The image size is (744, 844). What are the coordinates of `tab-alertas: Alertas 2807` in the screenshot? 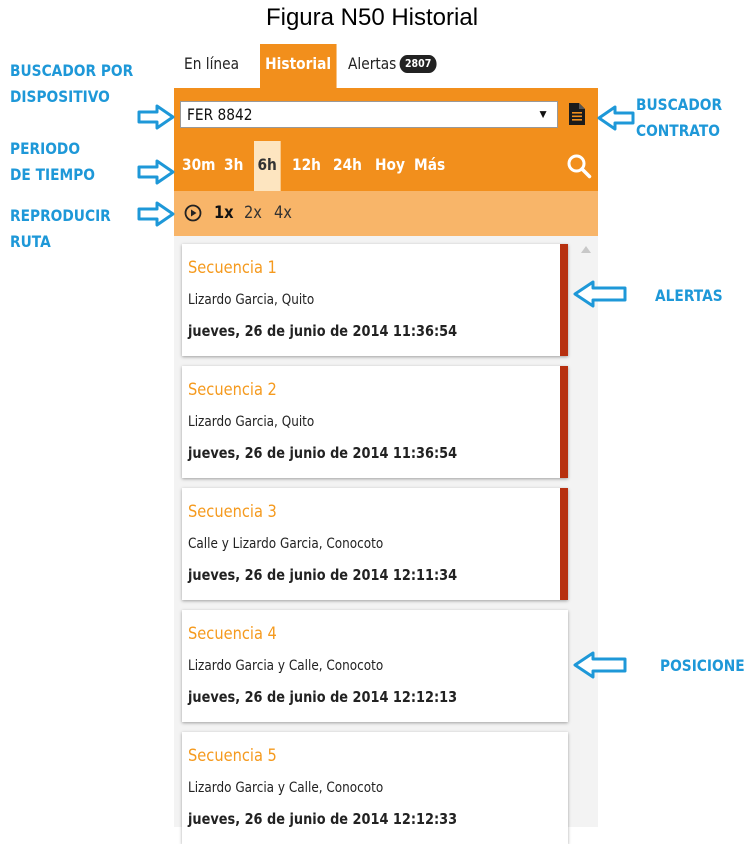 It's located at (392, 67).